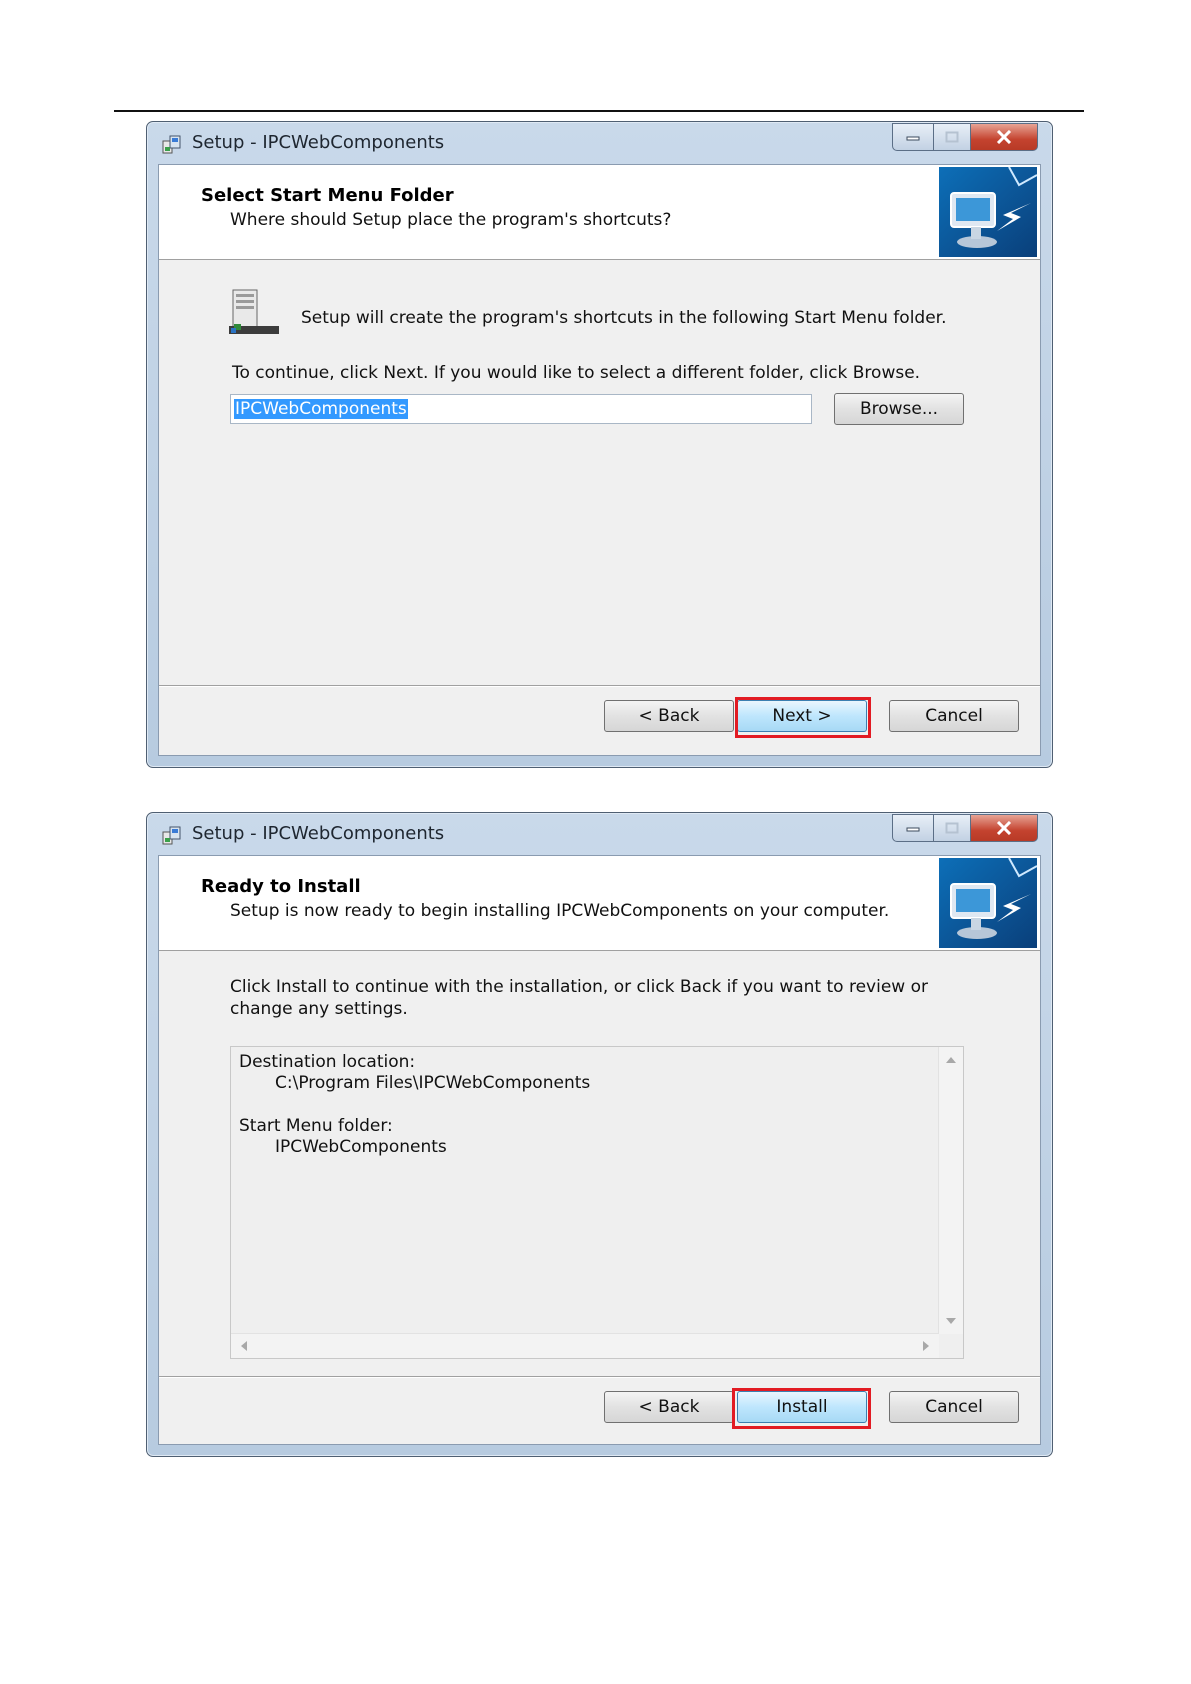  Describe the element at coordinates (321, 409) in the screenshot. I see `folder-input-value: IPCWebComponents` at that location.